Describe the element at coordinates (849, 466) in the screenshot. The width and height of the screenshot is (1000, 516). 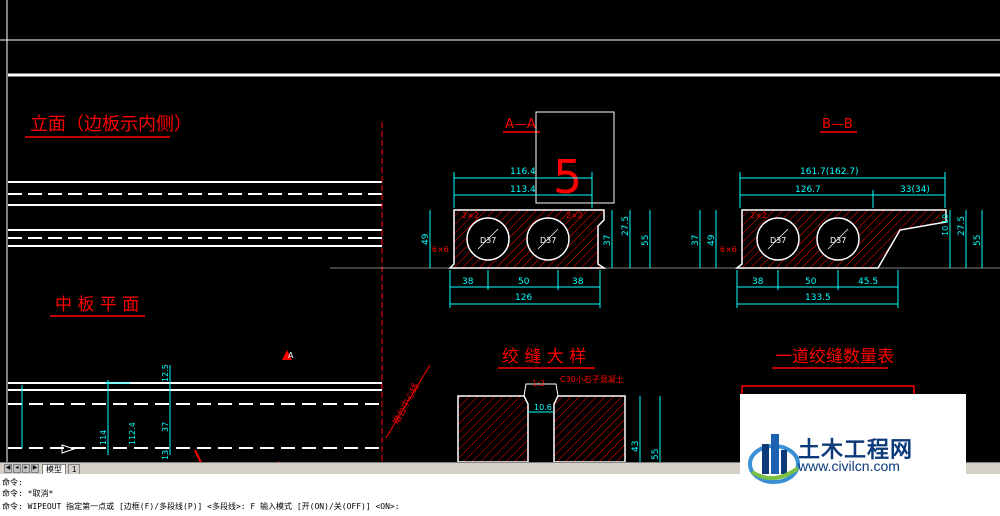
I see `watermark-url: www.civilcn.com` at that location.